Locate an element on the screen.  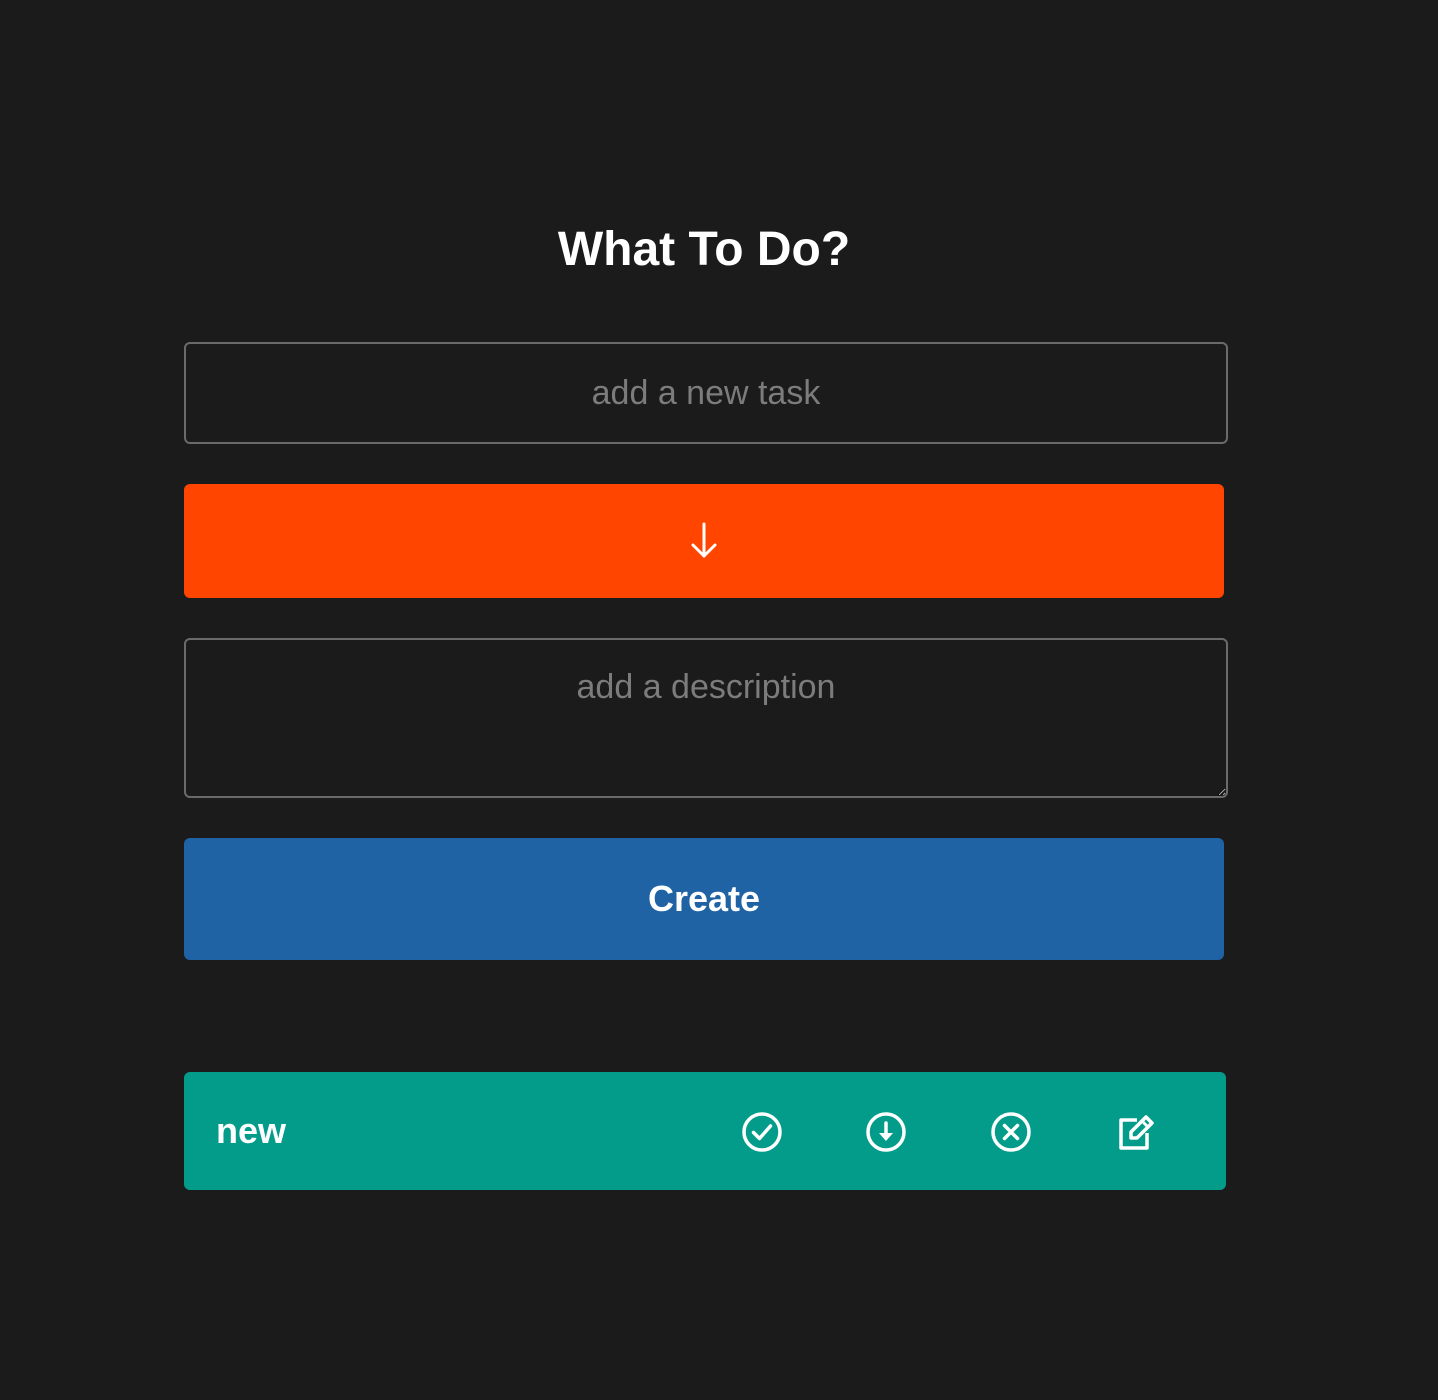
delete-task-button is located at coordinates (1011, 1132).